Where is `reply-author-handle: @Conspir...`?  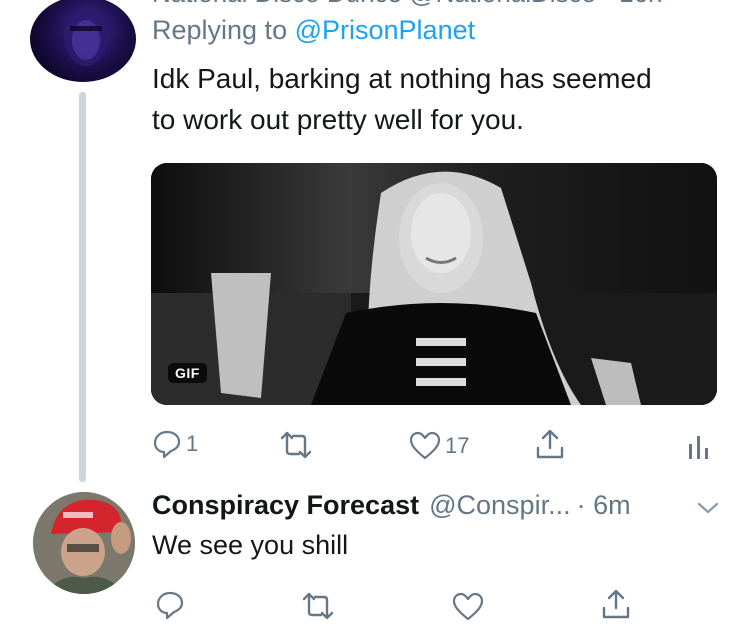 reply-author-handle: @Conspir... is located at coordinates (499, 505).